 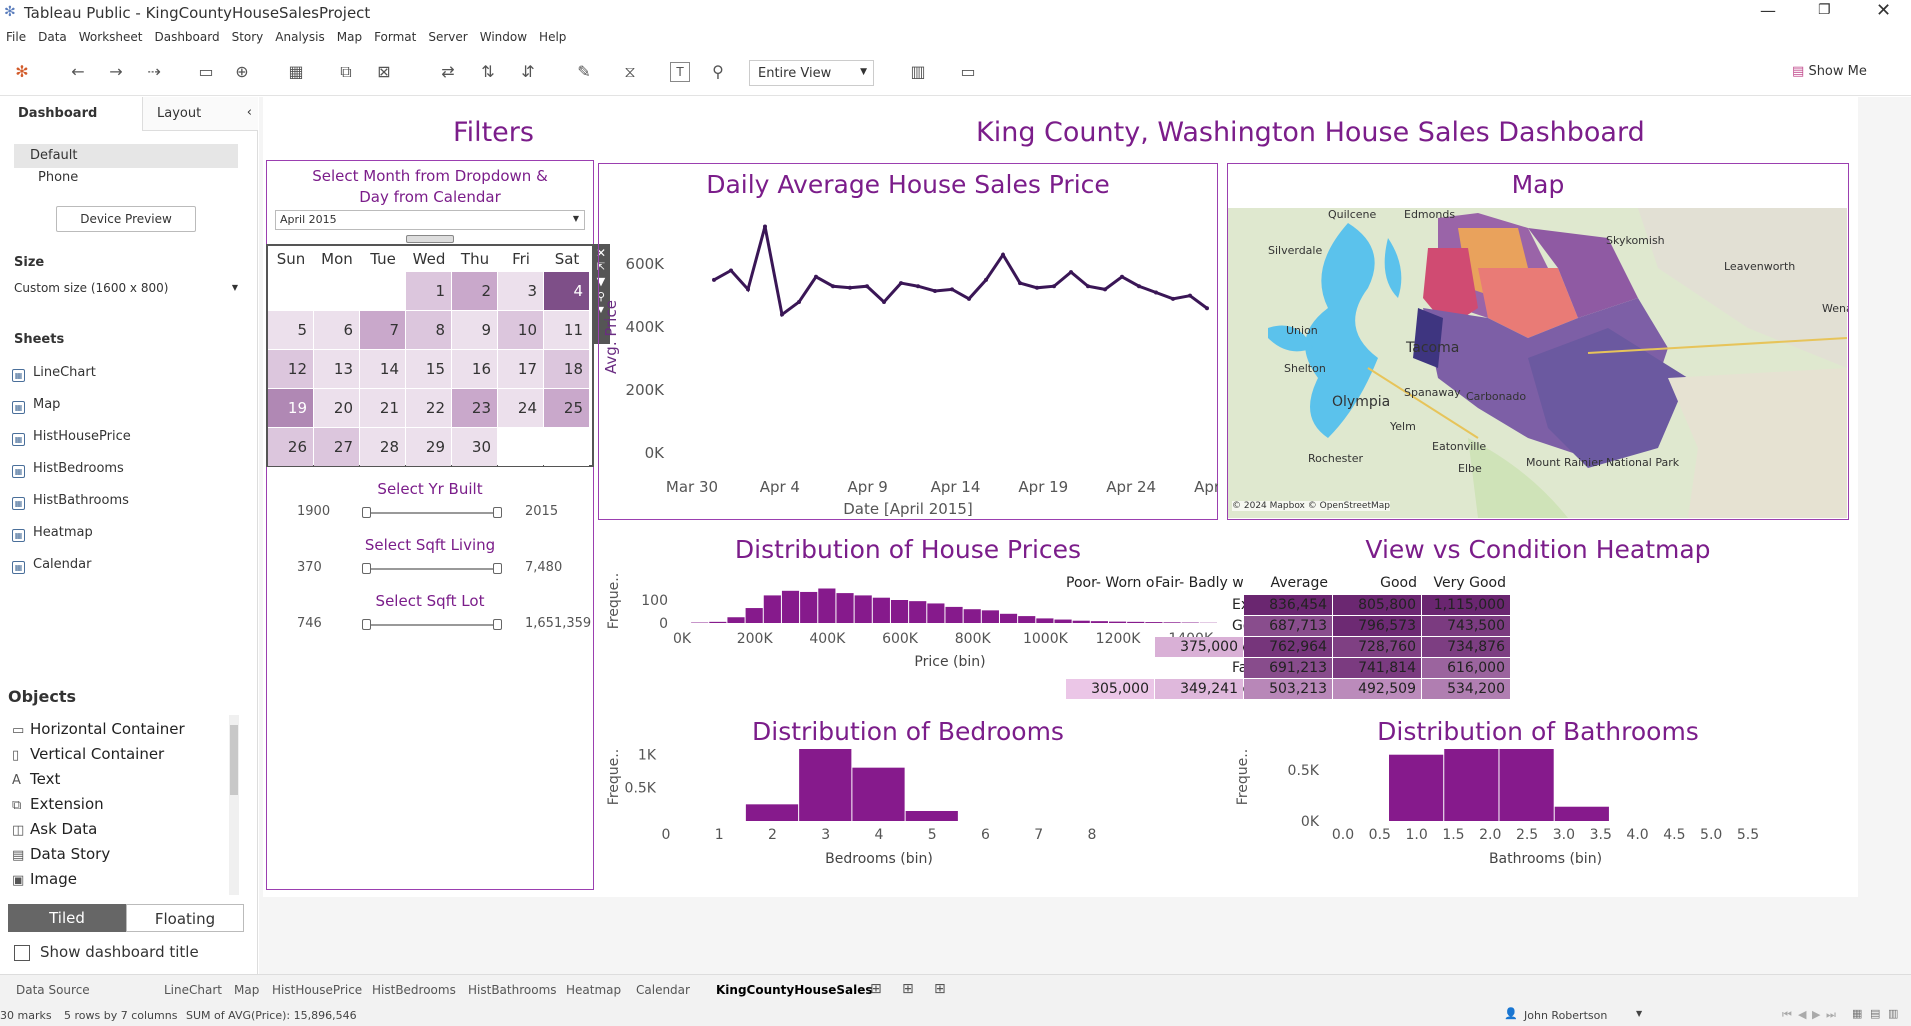 What do you see at coordinates (71, 114) in the screenshot?
I see `tab-dashboard: Dashboard` at bounding box center [71, 114].